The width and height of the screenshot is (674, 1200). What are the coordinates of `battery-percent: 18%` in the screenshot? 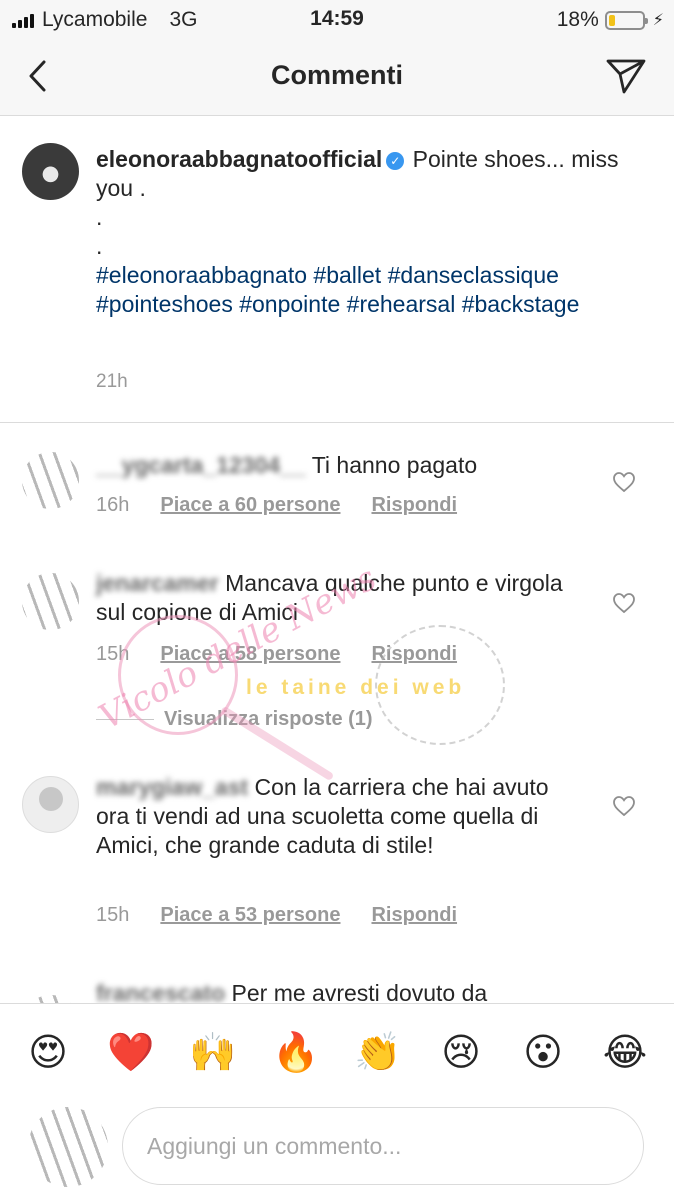 It's located at (577, 19).